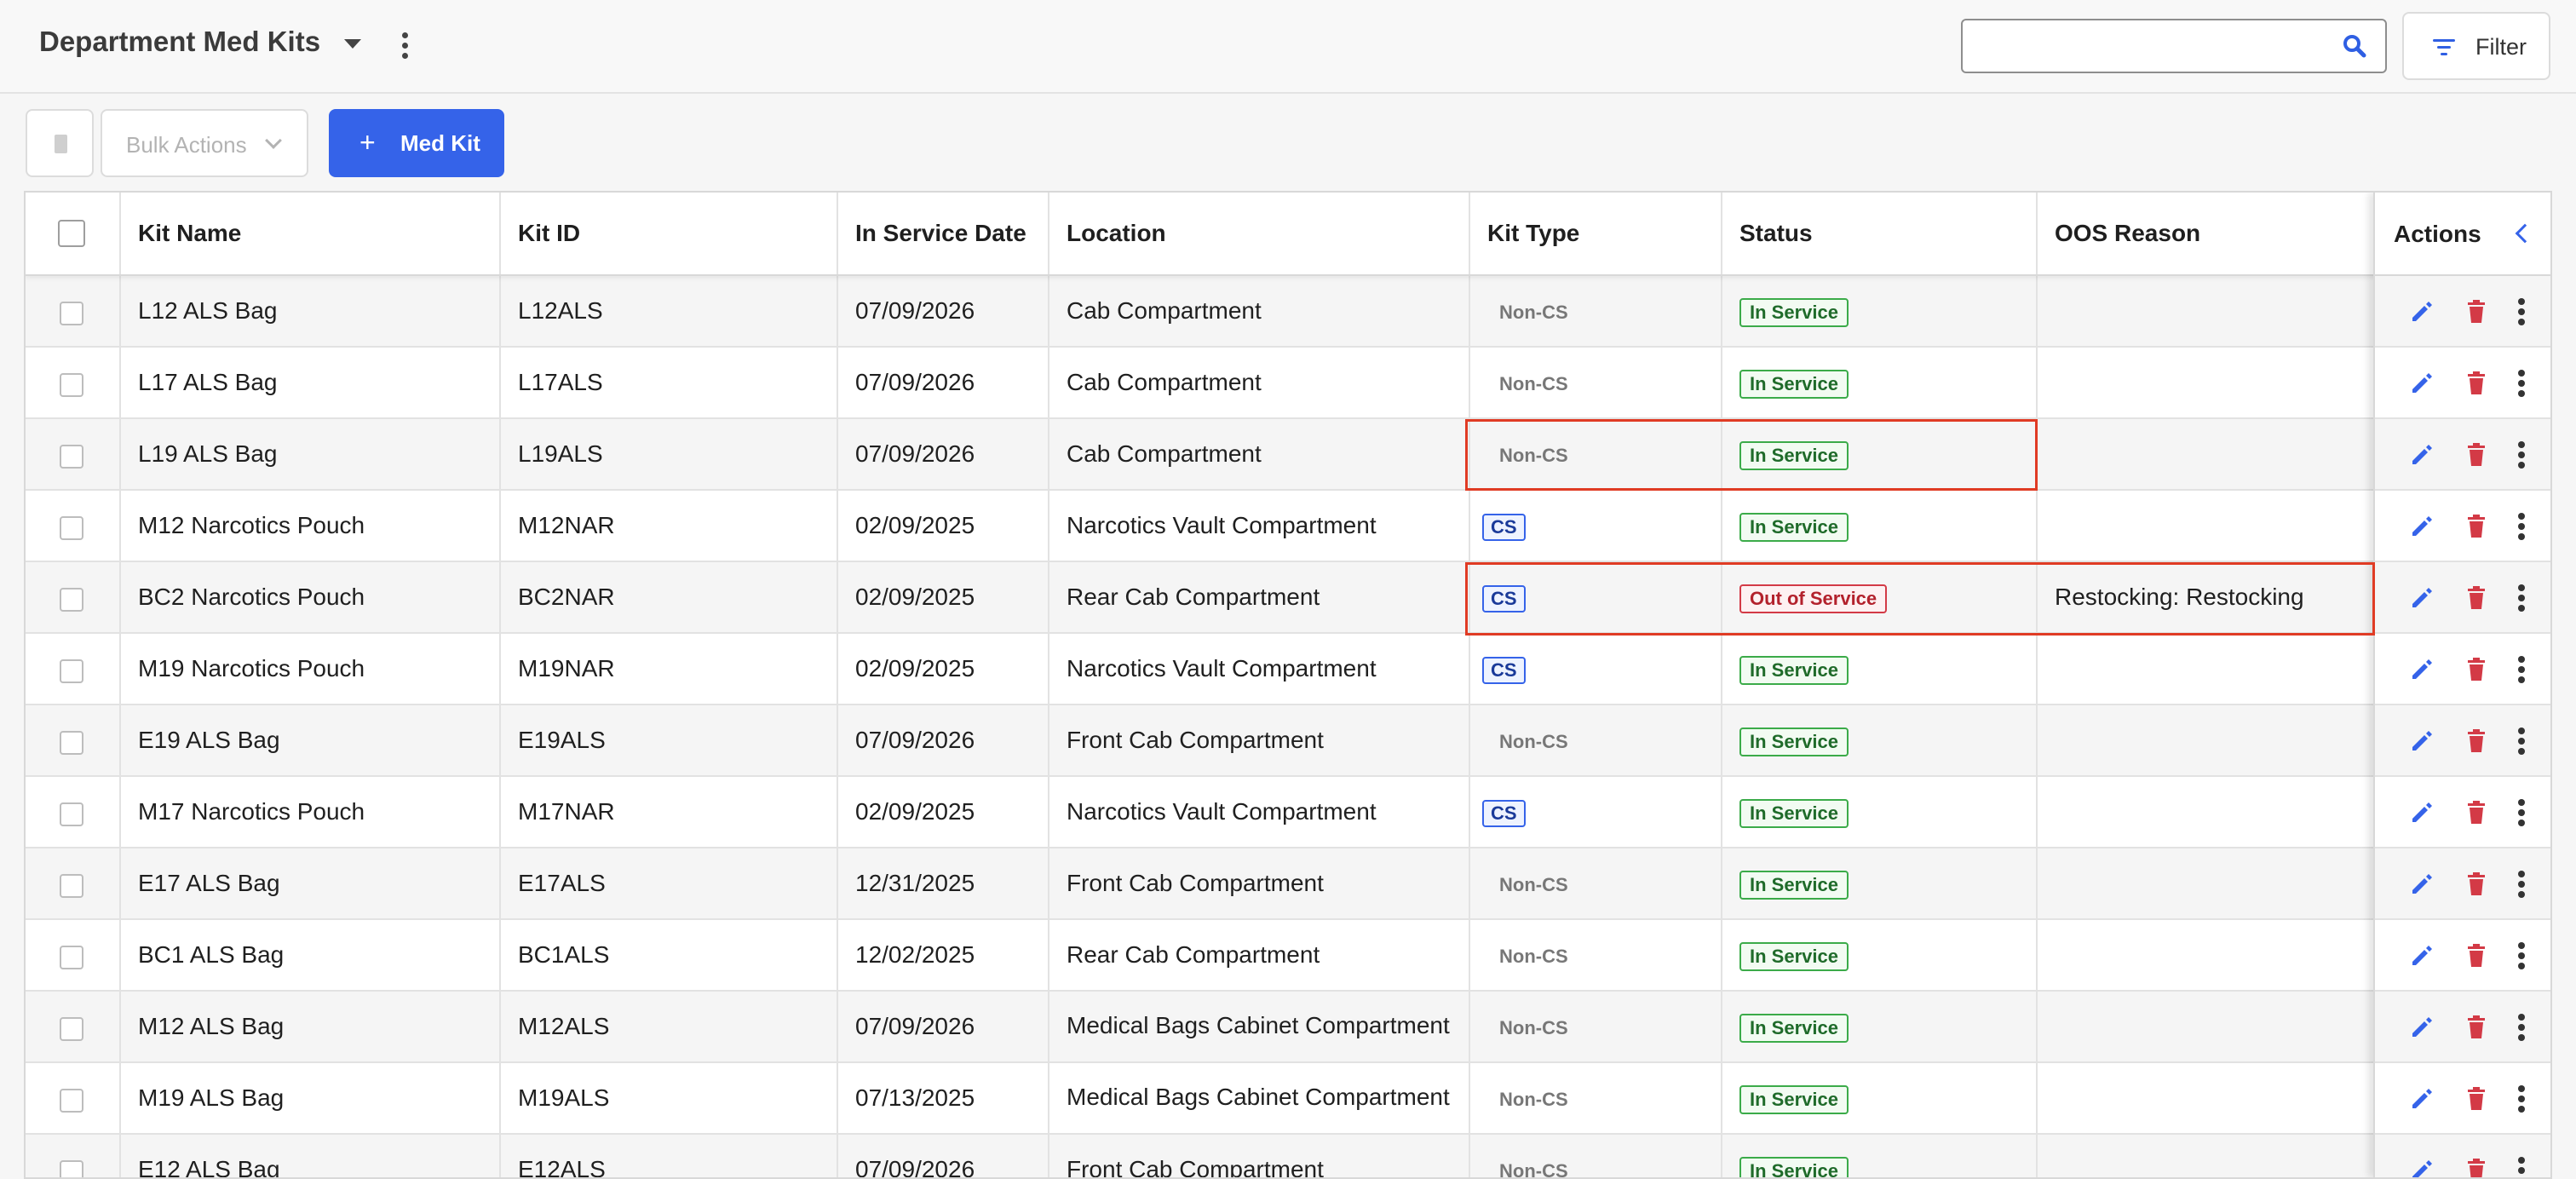 The width and height of the screenshot is (2576, 1179). I want to click on page-title: Department Med Kits, so click(180, 42).